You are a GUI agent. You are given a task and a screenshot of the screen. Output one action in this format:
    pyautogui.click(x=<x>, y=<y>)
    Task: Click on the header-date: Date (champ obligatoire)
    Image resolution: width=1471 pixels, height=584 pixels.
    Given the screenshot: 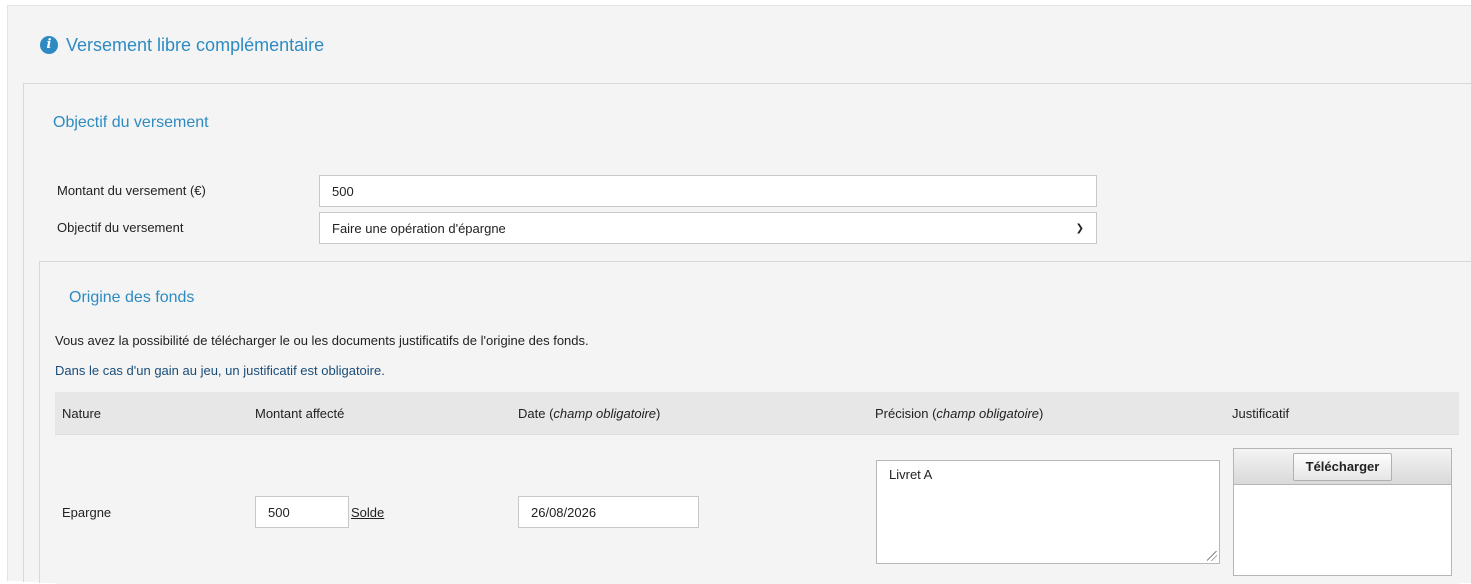 What is the action you would take?
    pyautogui.click(x=589, y=413)
    